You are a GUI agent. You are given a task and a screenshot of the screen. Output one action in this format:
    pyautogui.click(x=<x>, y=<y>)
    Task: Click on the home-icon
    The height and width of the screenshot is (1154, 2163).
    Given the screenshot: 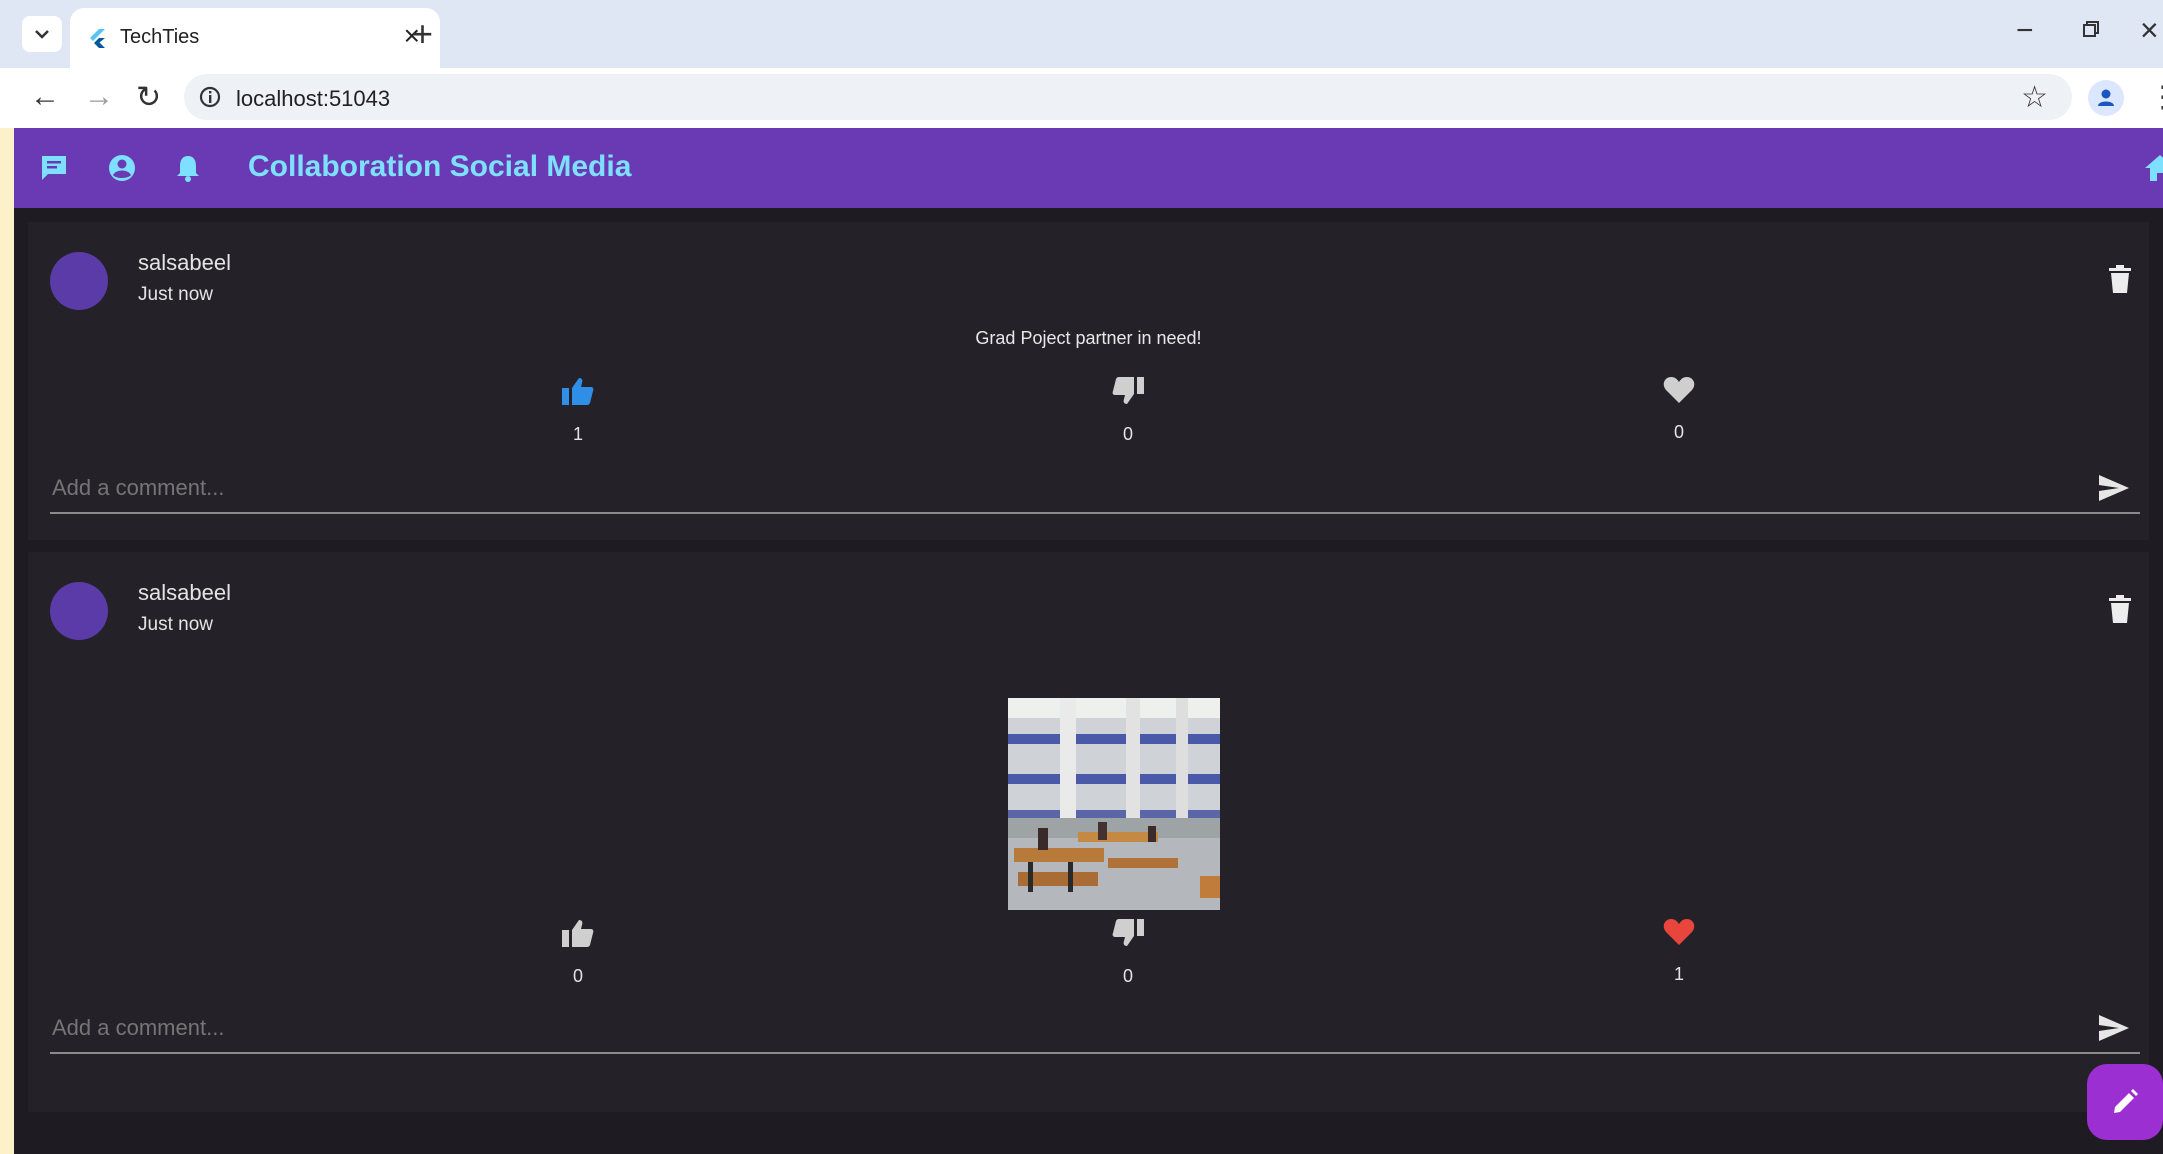 What is the action you would take?
    pyautogui.click(x=2152, y=168)
    